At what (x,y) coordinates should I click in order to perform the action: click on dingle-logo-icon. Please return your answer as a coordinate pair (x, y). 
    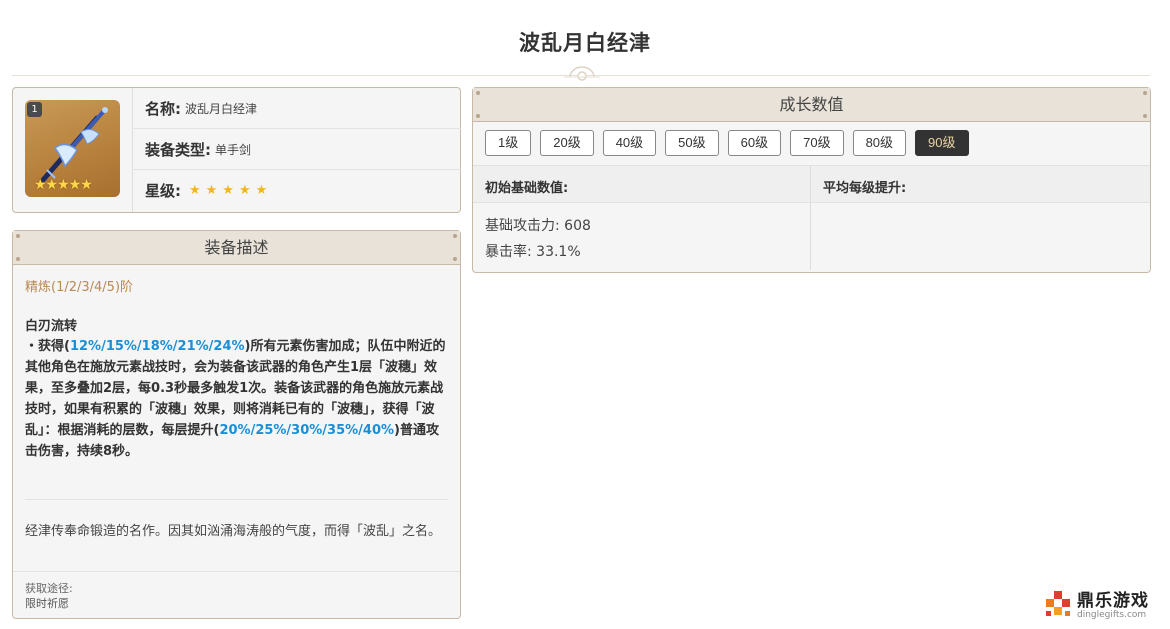
    Looking at the image, I should click on (1058, 606).